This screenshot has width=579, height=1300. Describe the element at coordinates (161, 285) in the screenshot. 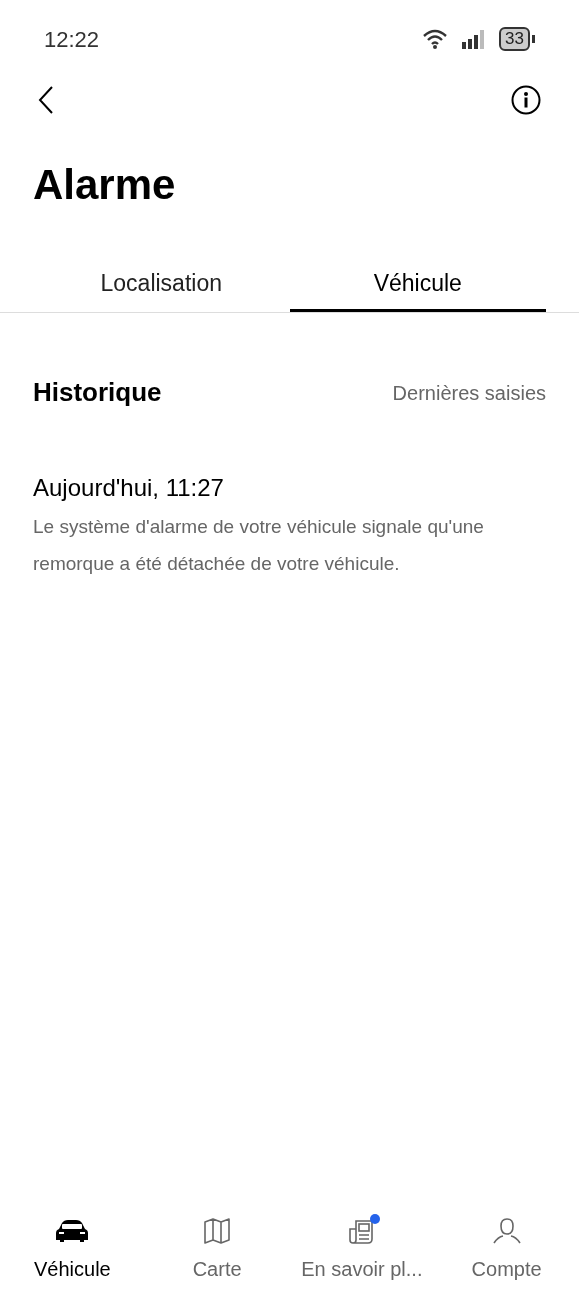

I see `tab: Localisation` at that location.